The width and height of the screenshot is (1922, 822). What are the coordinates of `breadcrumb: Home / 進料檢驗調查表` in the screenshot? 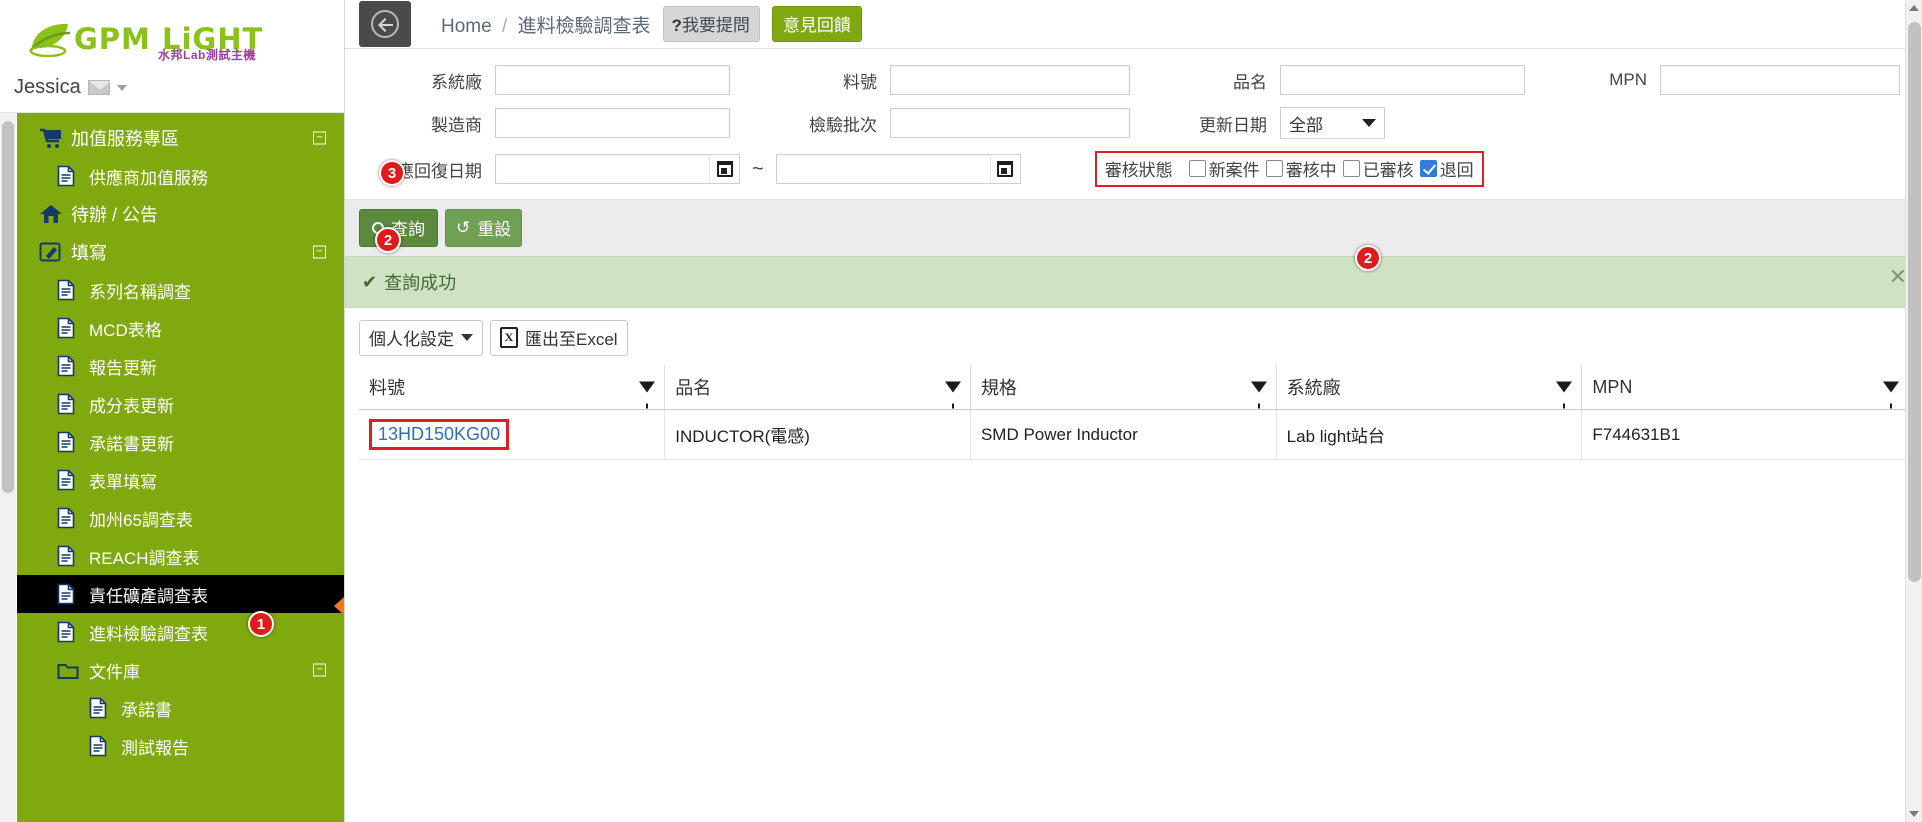 It's located at (546, 24).